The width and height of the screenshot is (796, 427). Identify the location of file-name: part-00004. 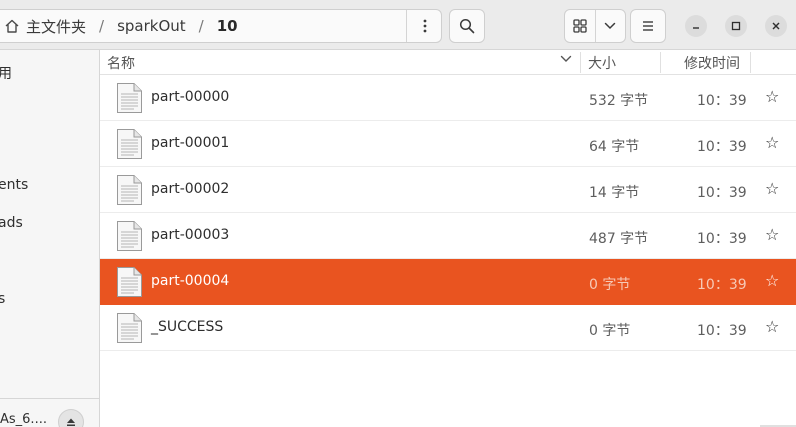
(190, 281).